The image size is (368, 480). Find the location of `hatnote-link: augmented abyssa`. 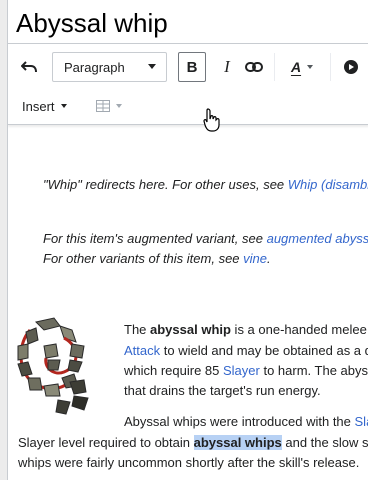

hatnote-link: augmented abyssa is located at coordinates (317, 238).